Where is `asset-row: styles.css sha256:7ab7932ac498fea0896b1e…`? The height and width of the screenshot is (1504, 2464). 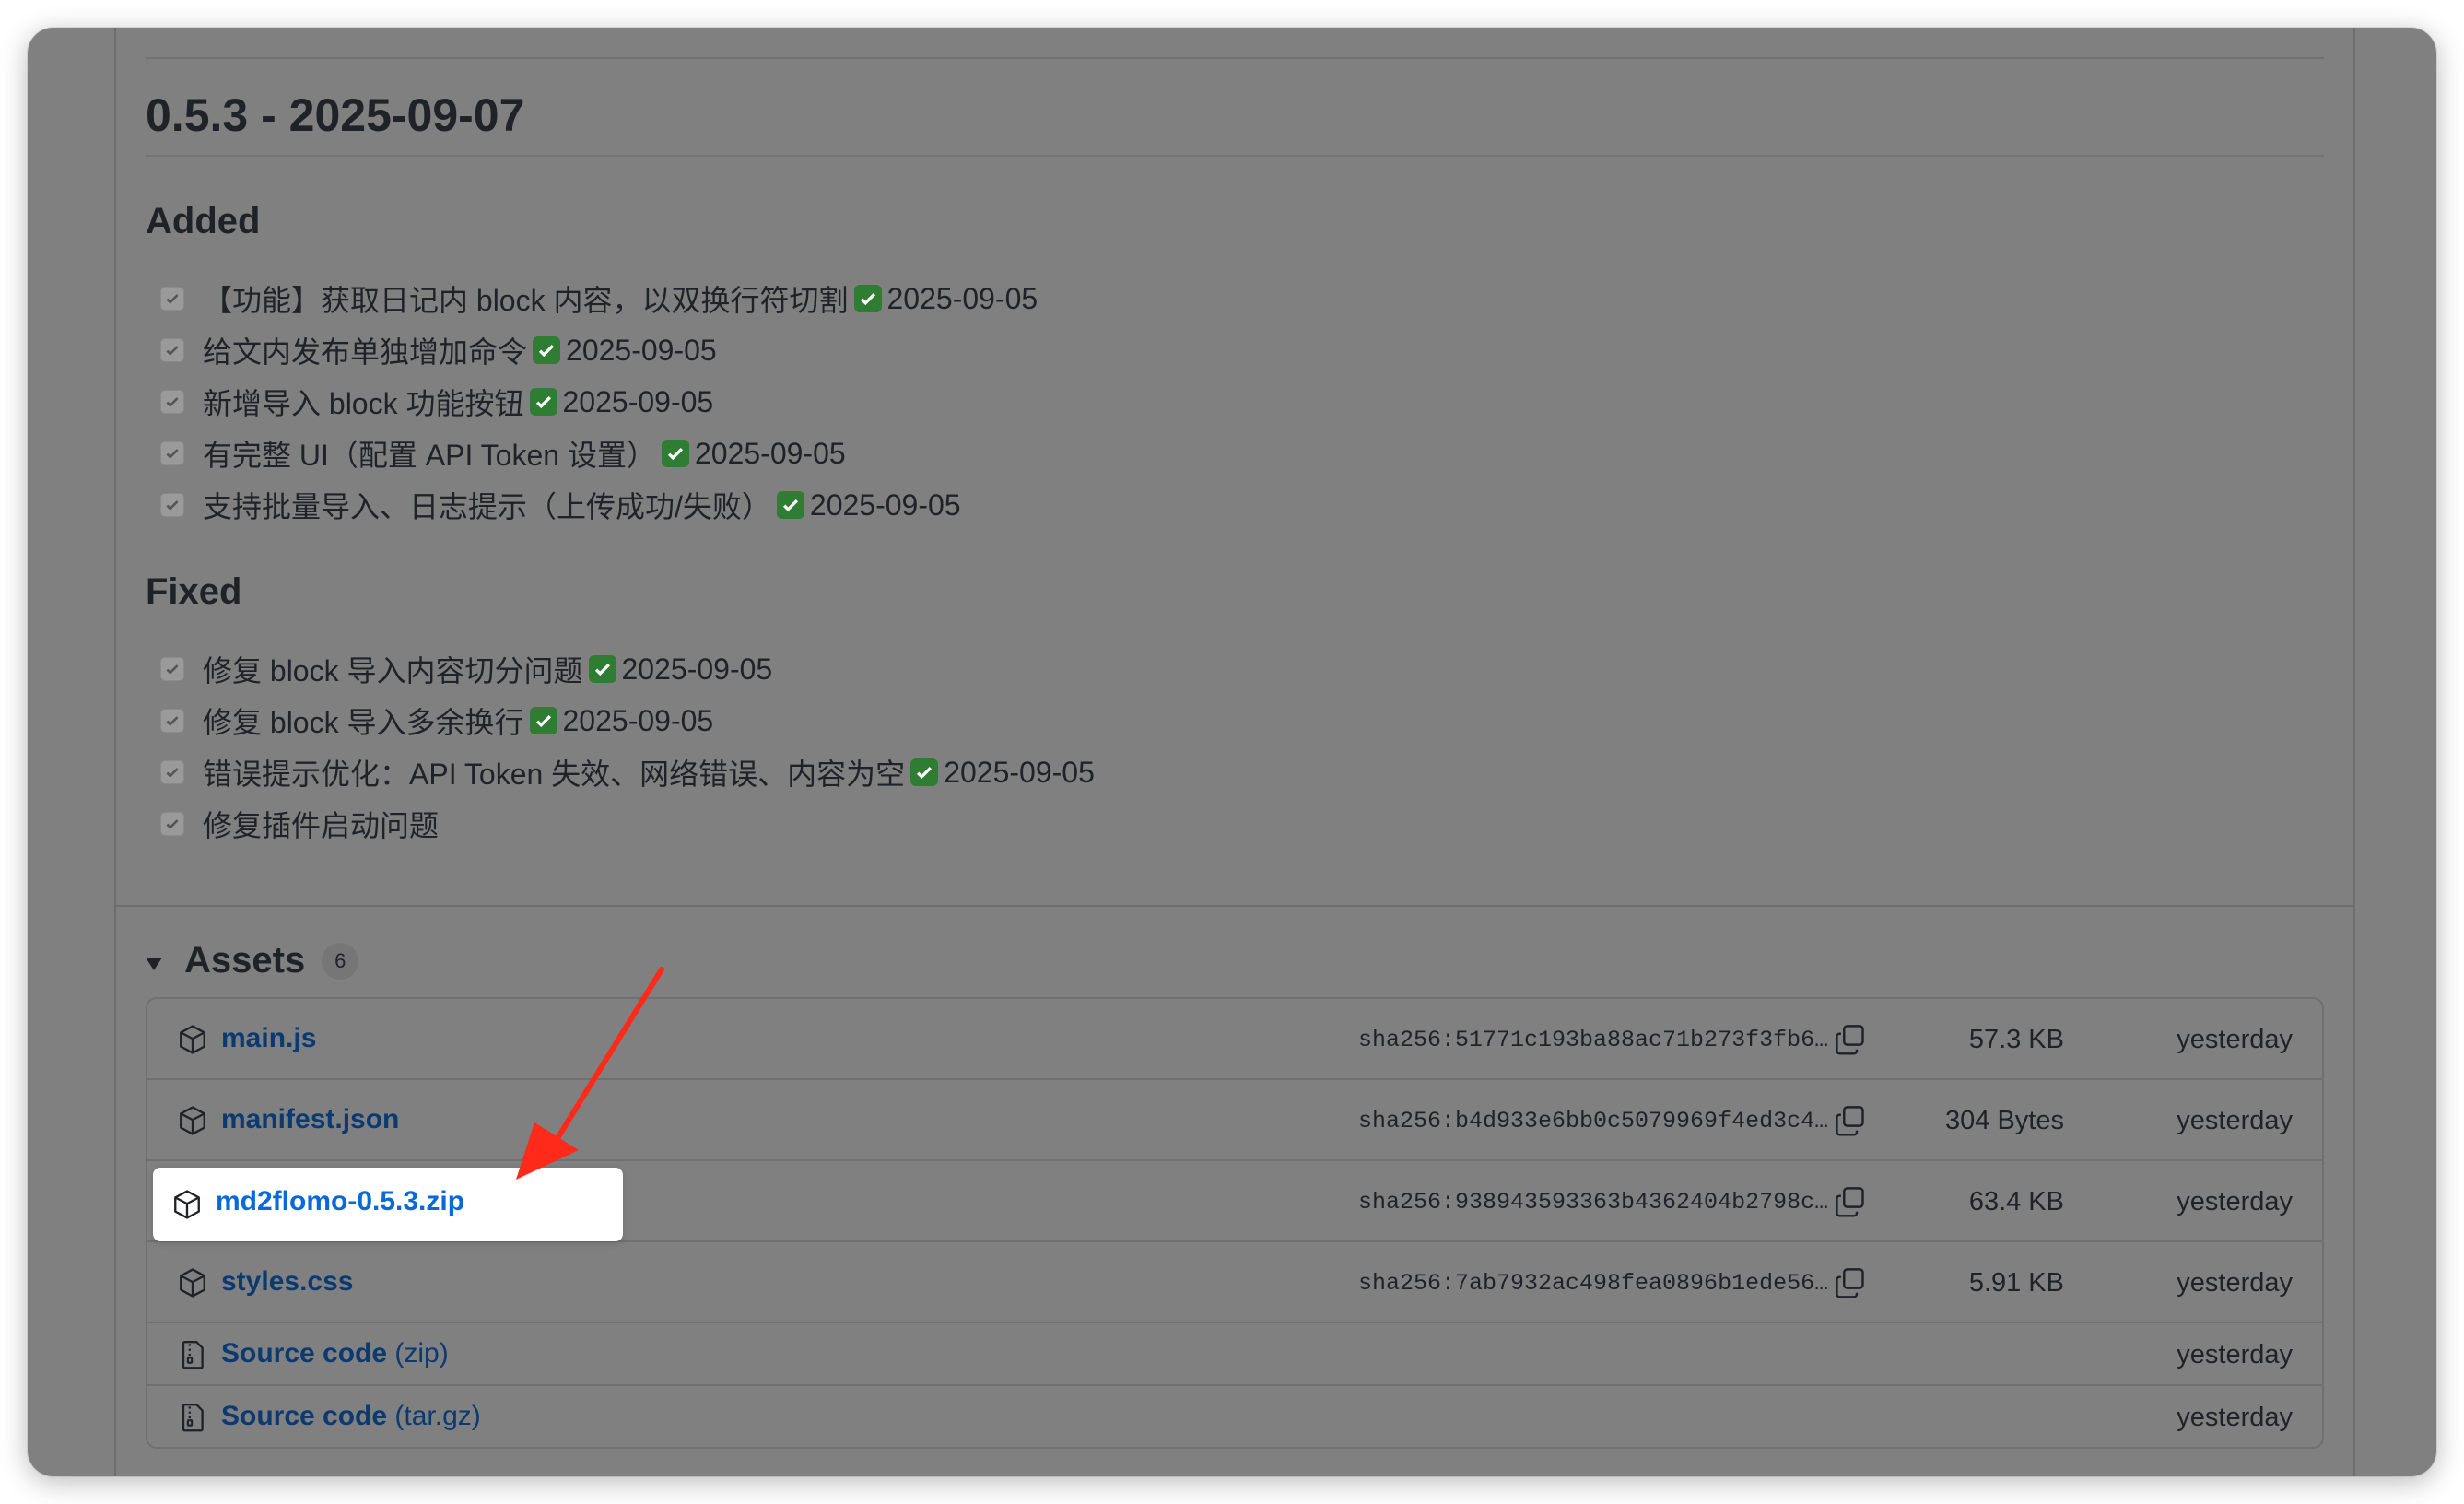 asset-row: styles.css sha256:7ab7932ac498fea0896b1e… is located at coordinates (1234, 1282).